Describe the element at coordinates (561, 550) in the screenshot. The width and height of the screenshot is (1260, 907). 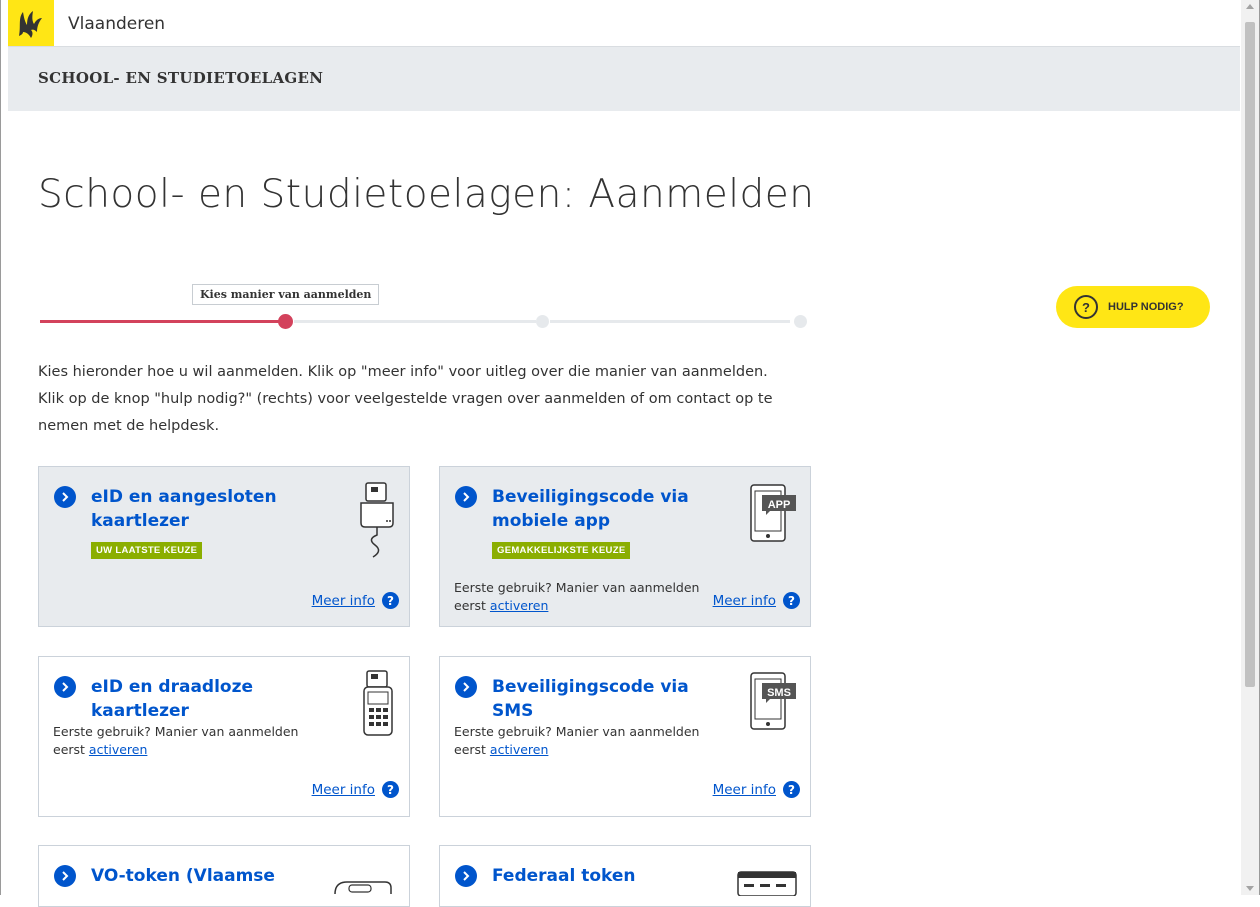
I see `easiest-choice-badge: GEMAKKELIJKSTE KEUZE` at that location.